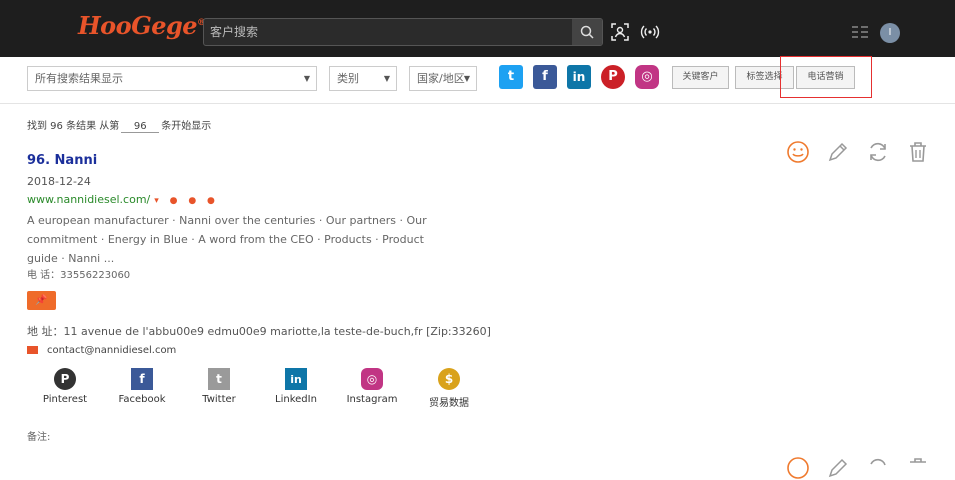  What do you see at coordinates (700, 77) in the screenshot?
I see `key-customer-button: 关键客户` at bounding box center [700, 77].